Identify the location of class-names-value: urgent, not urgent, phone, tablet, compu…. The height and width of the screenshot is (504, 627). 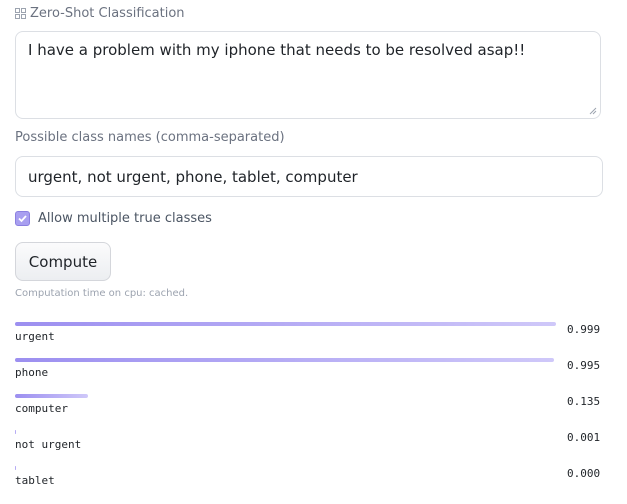
(193, 177).